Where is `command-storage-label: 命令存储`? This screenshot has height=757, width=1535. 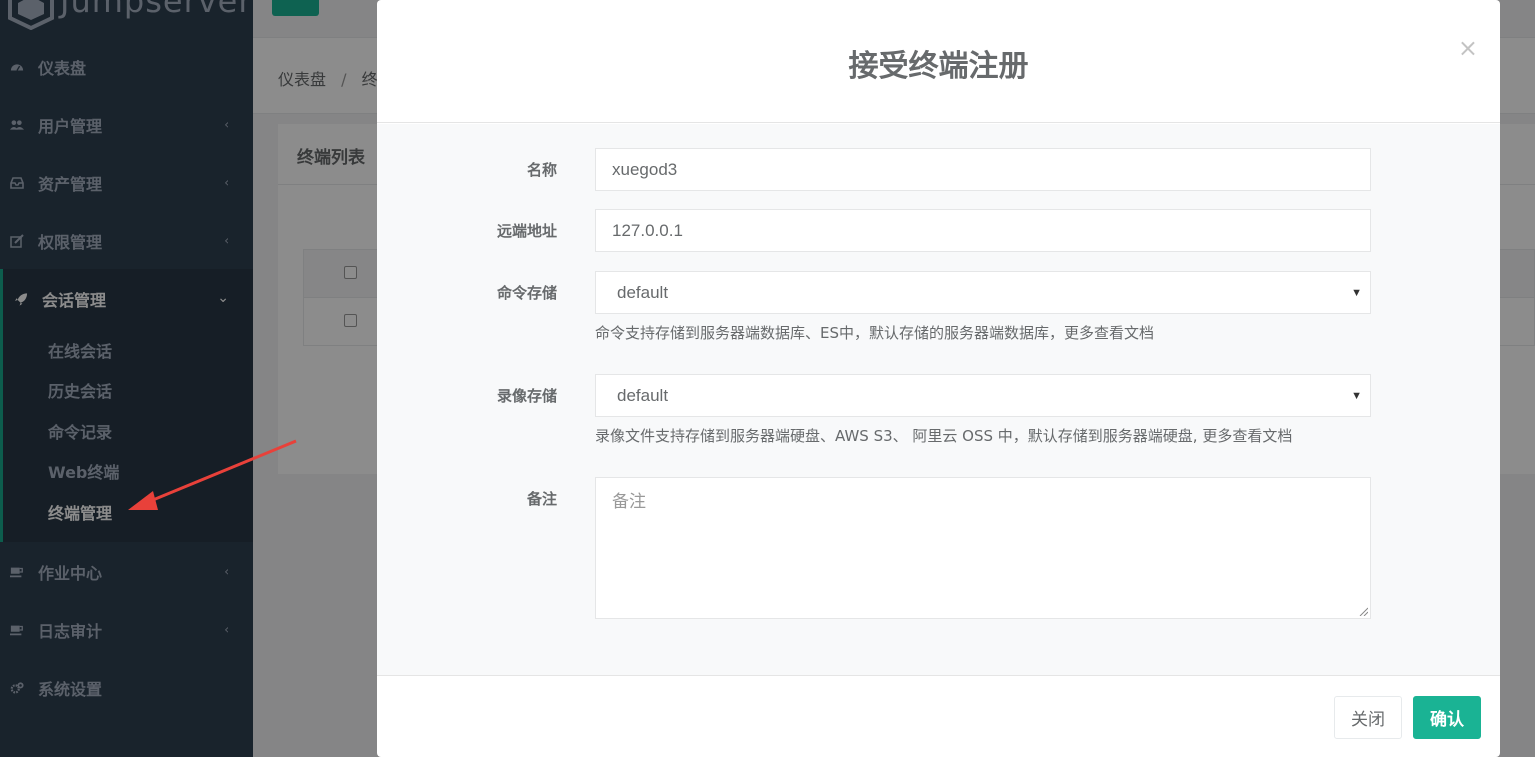
command-storage-label: 命令存储 is located at coordinates (526, 293).